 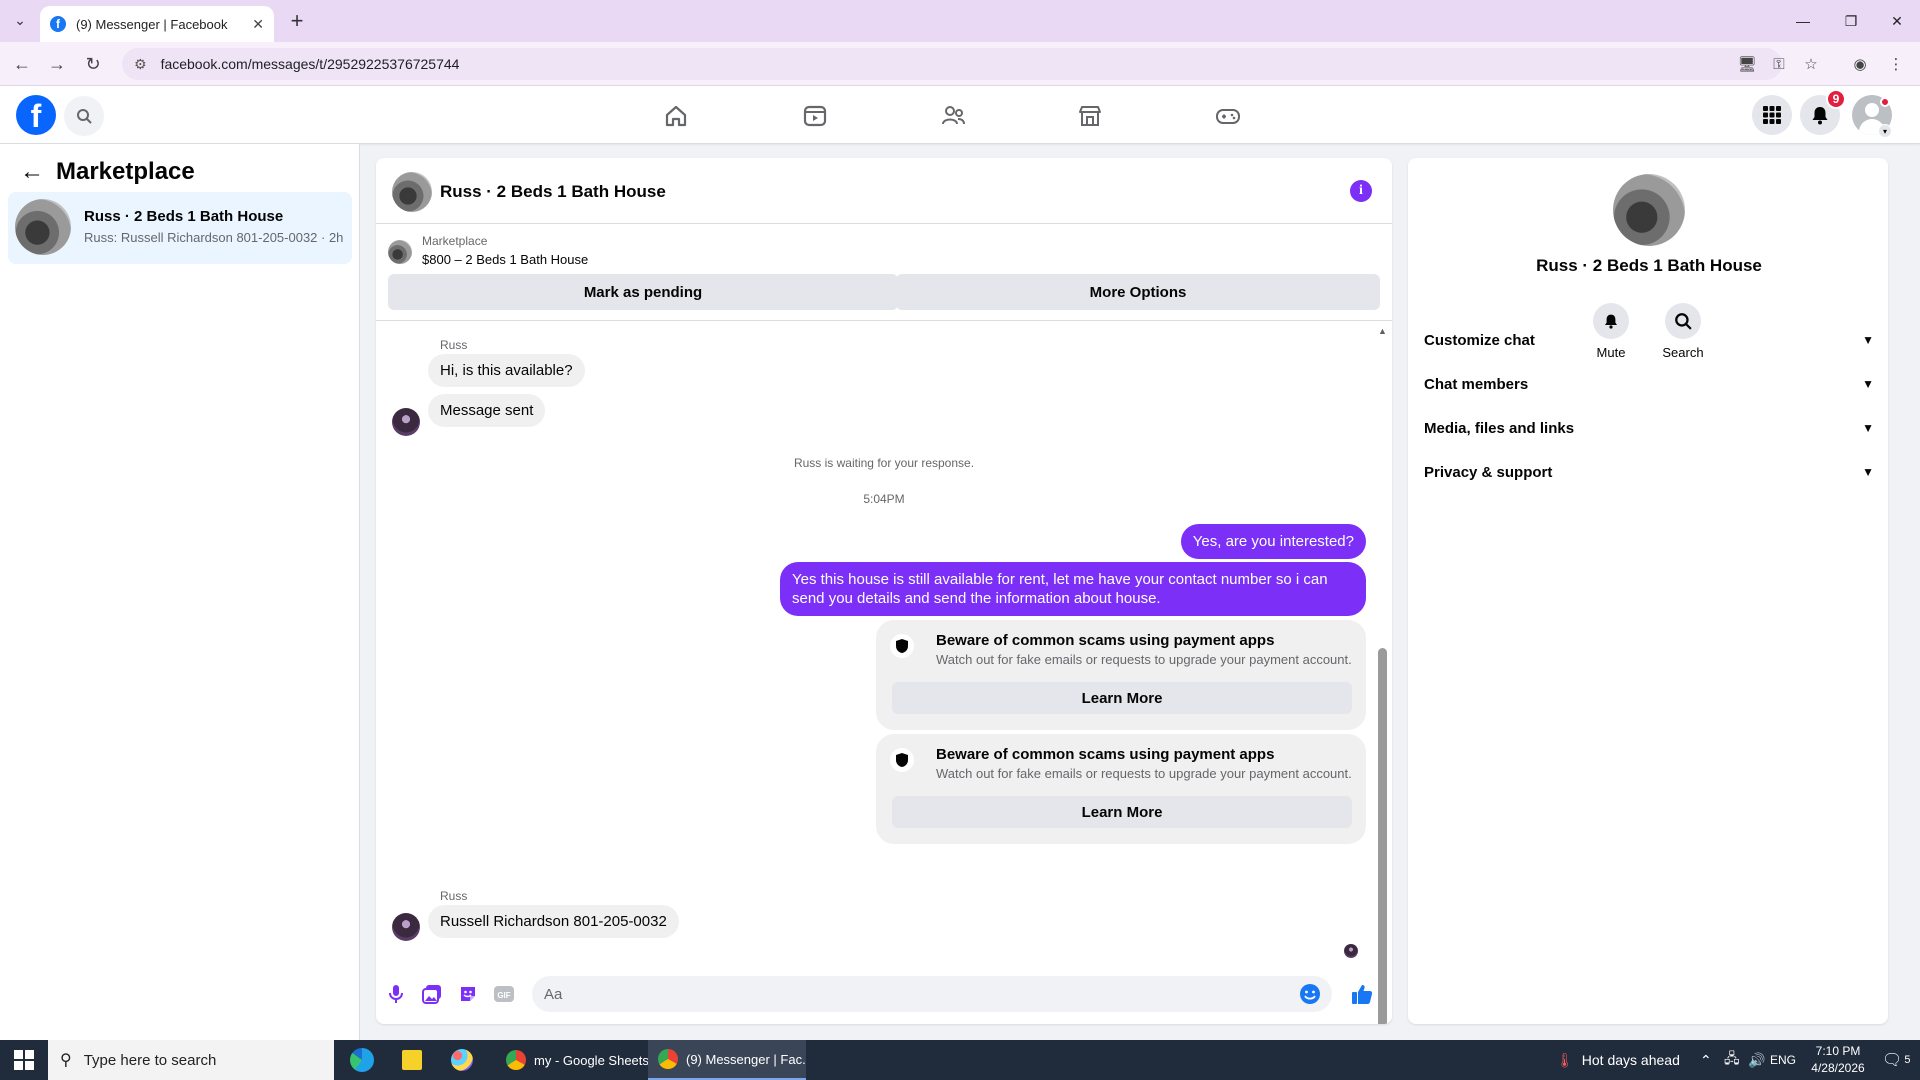 I want to click on chat-members-section: Chat members ▼, so click(x=1649, y=384).